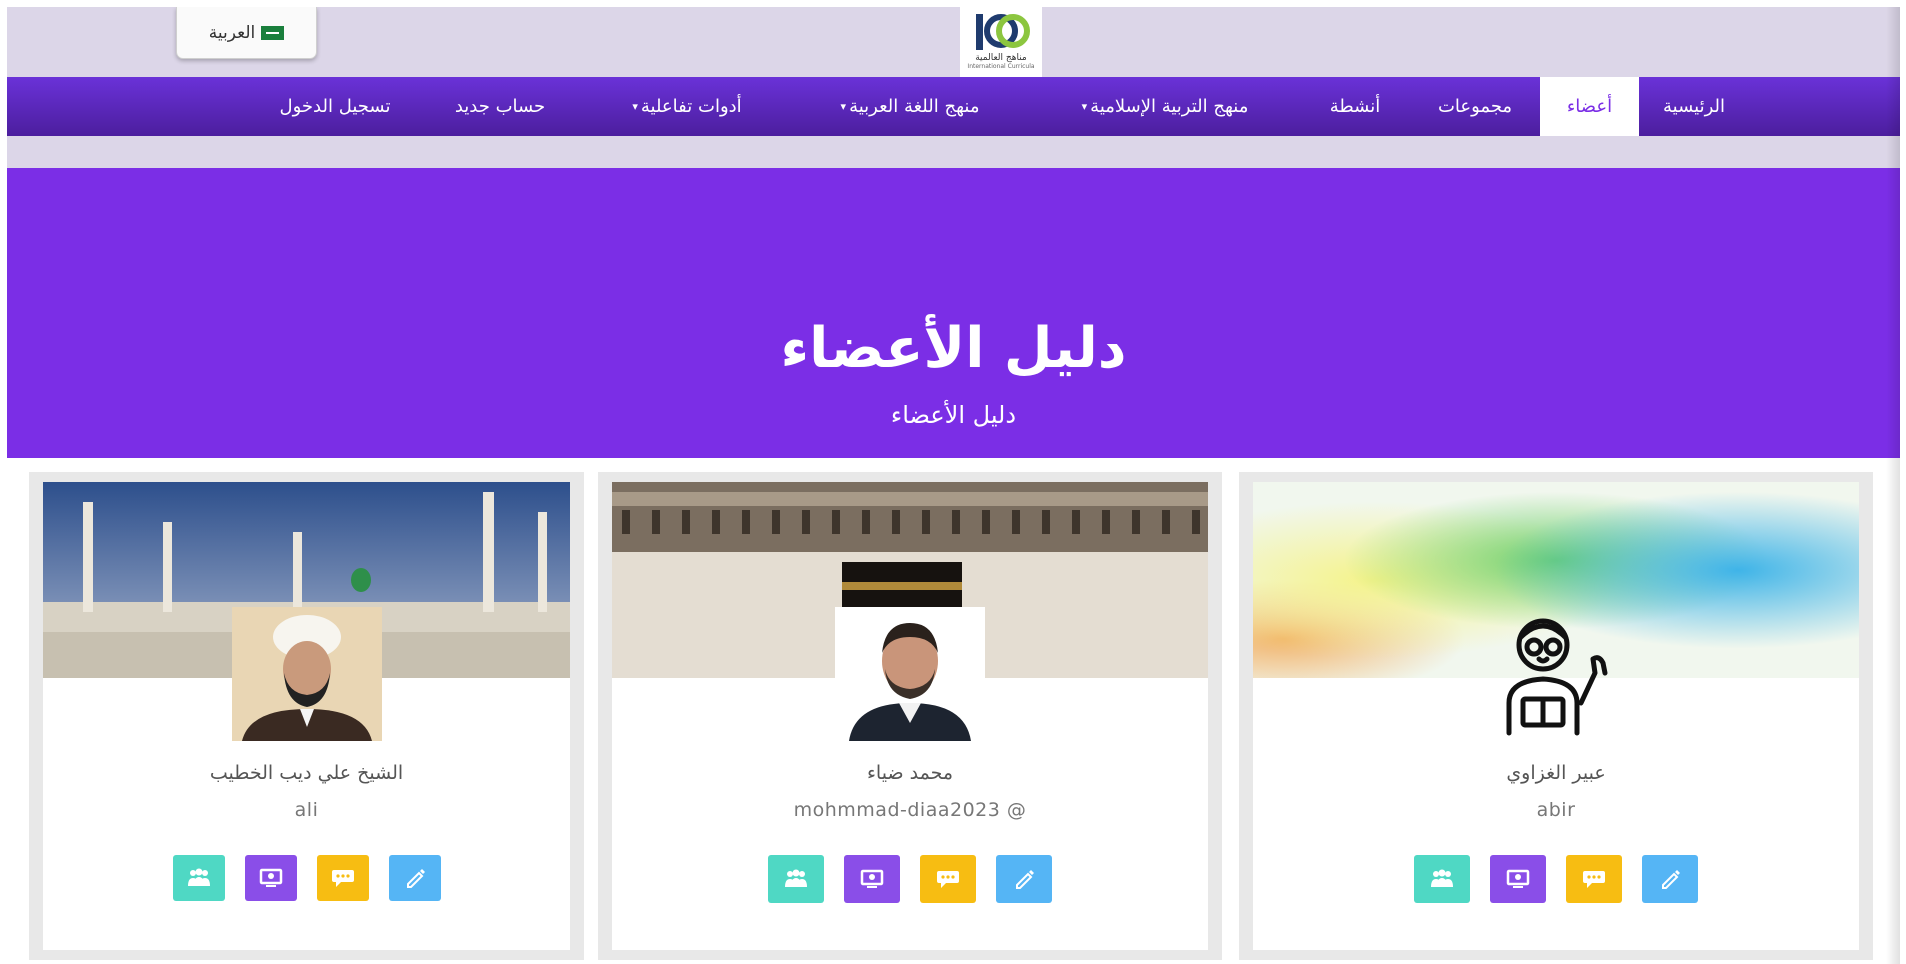 The height and width of the screenshot is (964, 1906). What do you see at coordinates (1169, 106) in the screenshot?
I see `nav-islamic-label: منهج التربية الإسلامية` at bounding box center [1169, 106].